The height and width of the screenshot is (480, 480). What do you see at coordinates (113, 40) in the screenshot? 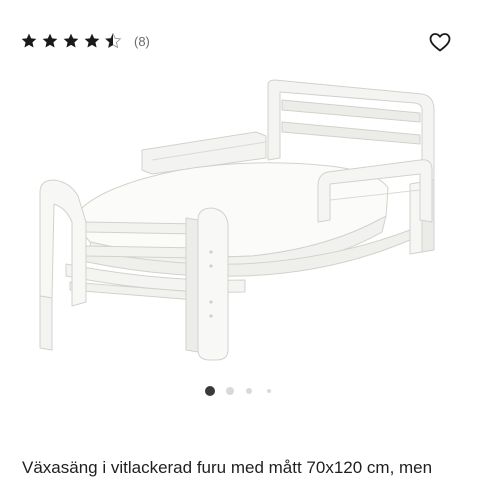
I see `star-half-icon` at bounding box center [113, 40].